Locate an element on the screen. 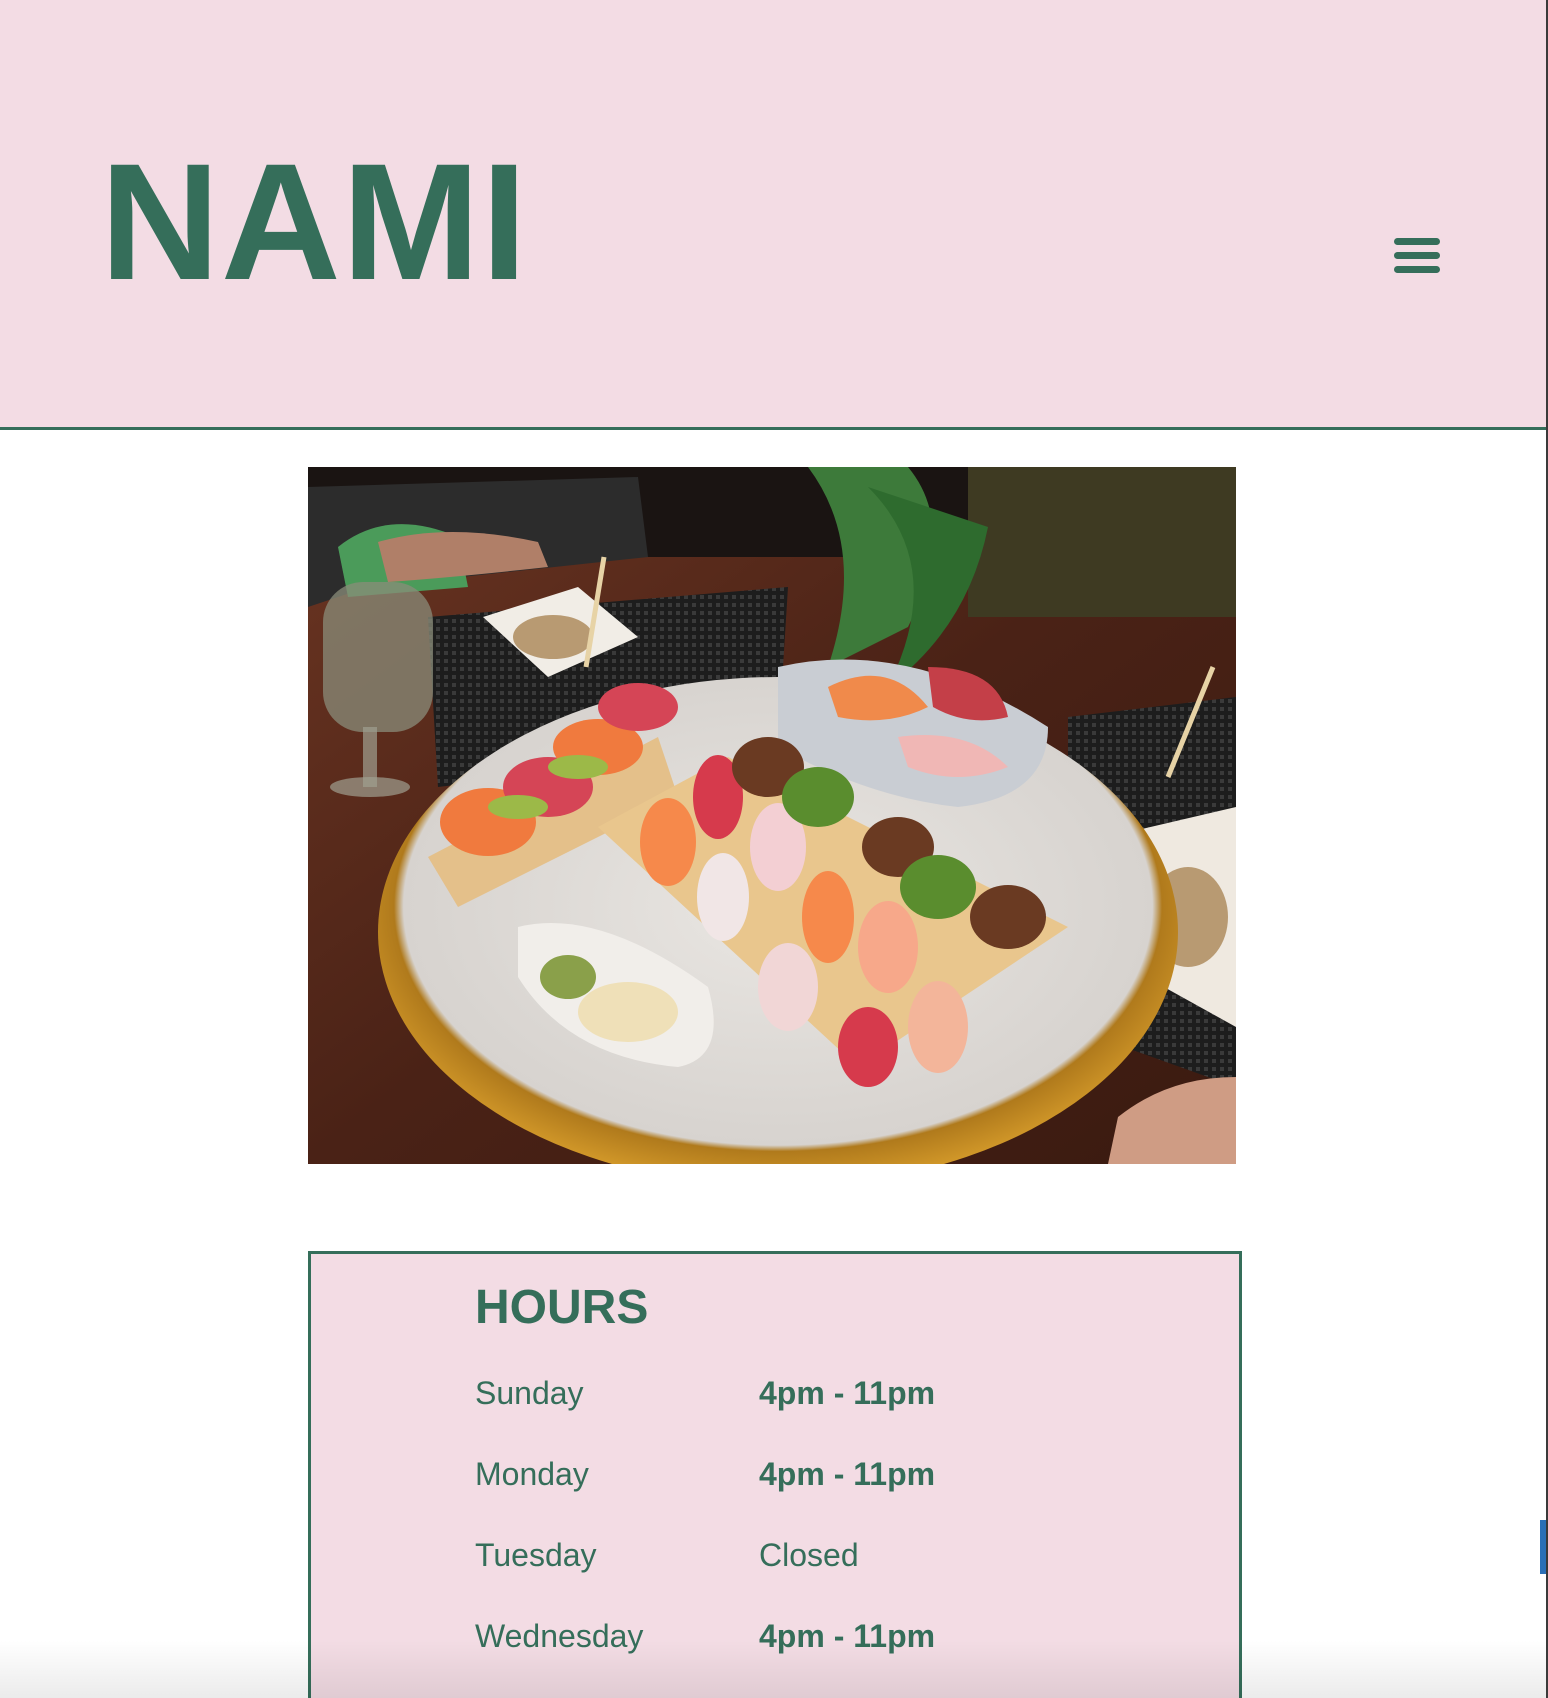 The height and width of the screenshot is (1698, 1548). hamburger-menu-icon is located at coordinates (1417, 255).